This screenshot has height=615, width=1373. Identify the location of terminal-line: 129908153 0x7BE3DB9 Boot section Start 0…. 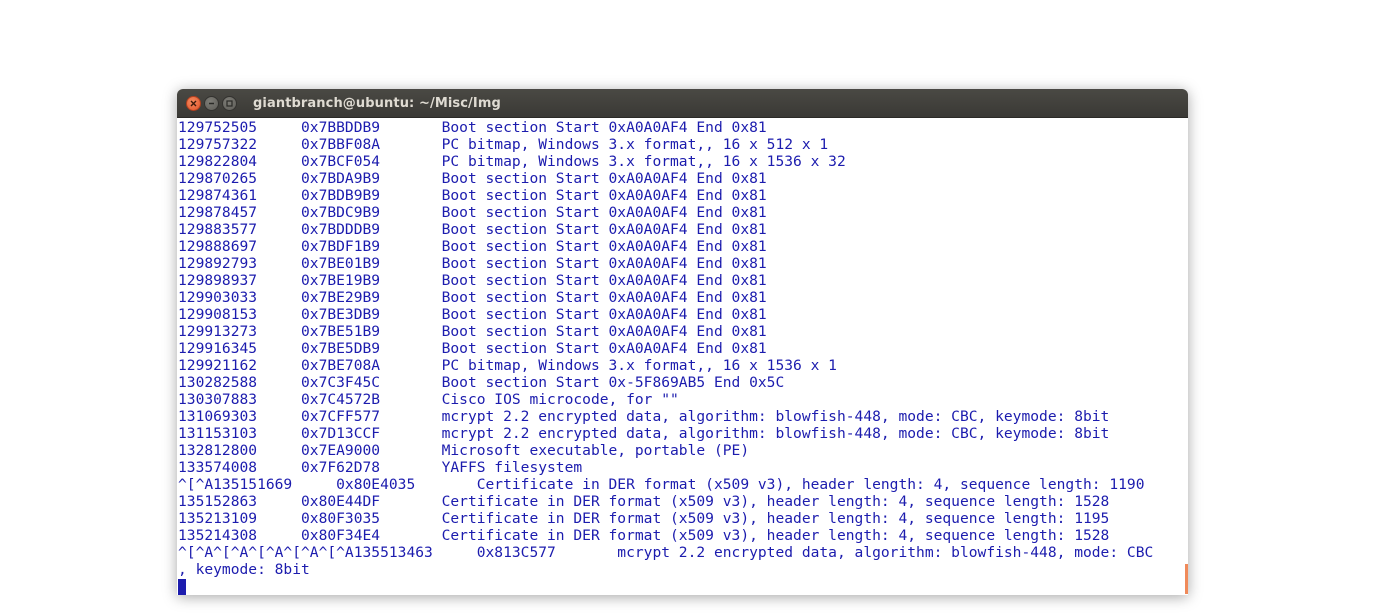
(472, 314).